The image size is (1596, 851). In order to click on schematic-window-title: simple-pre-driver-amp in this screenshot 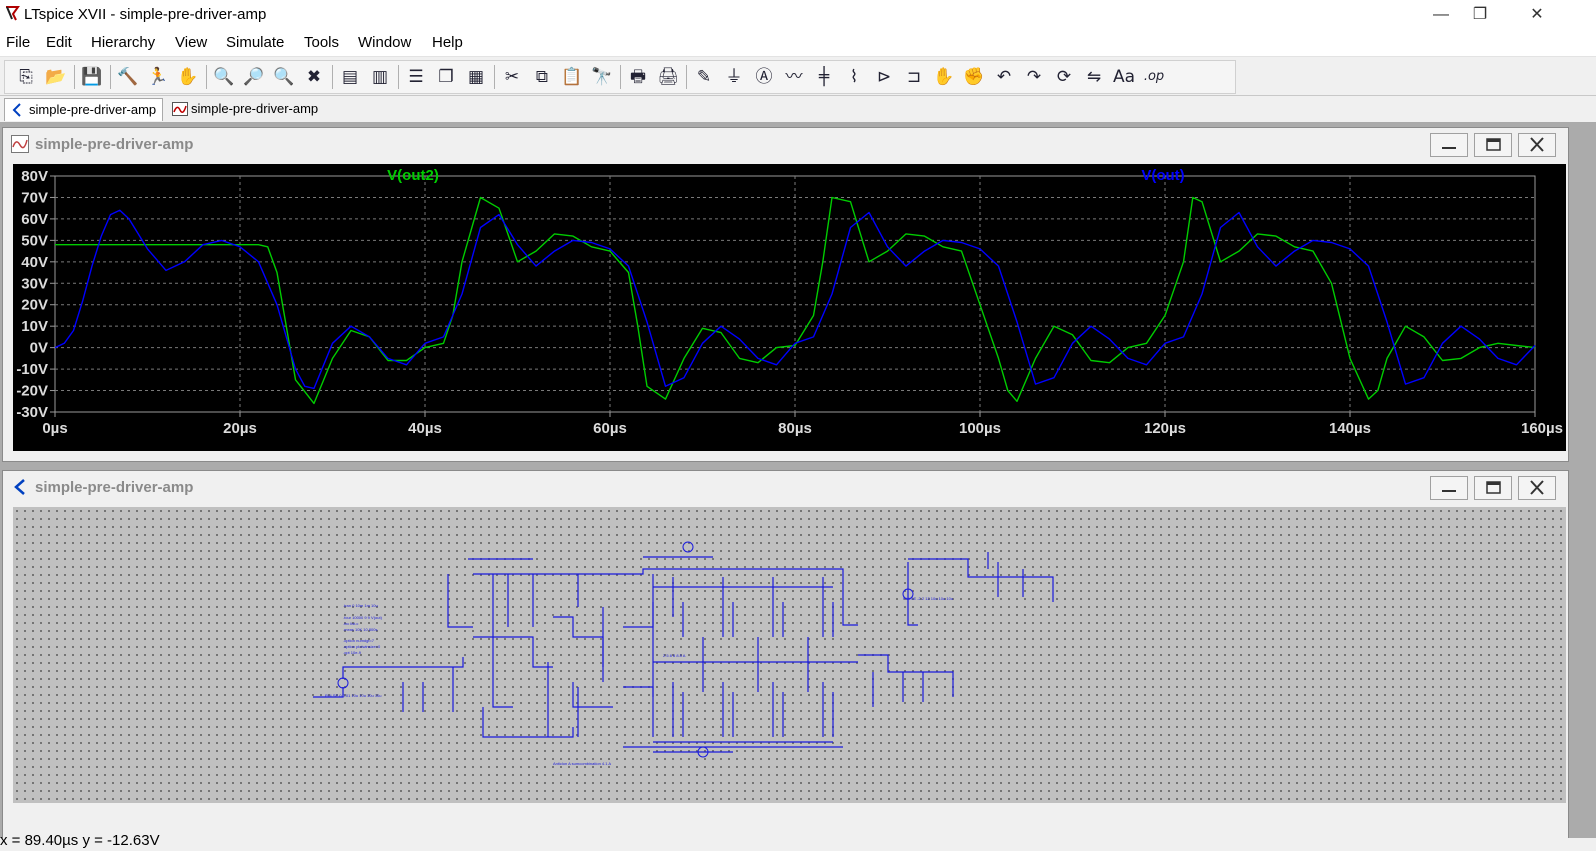, I will do `click(114, 487)`.